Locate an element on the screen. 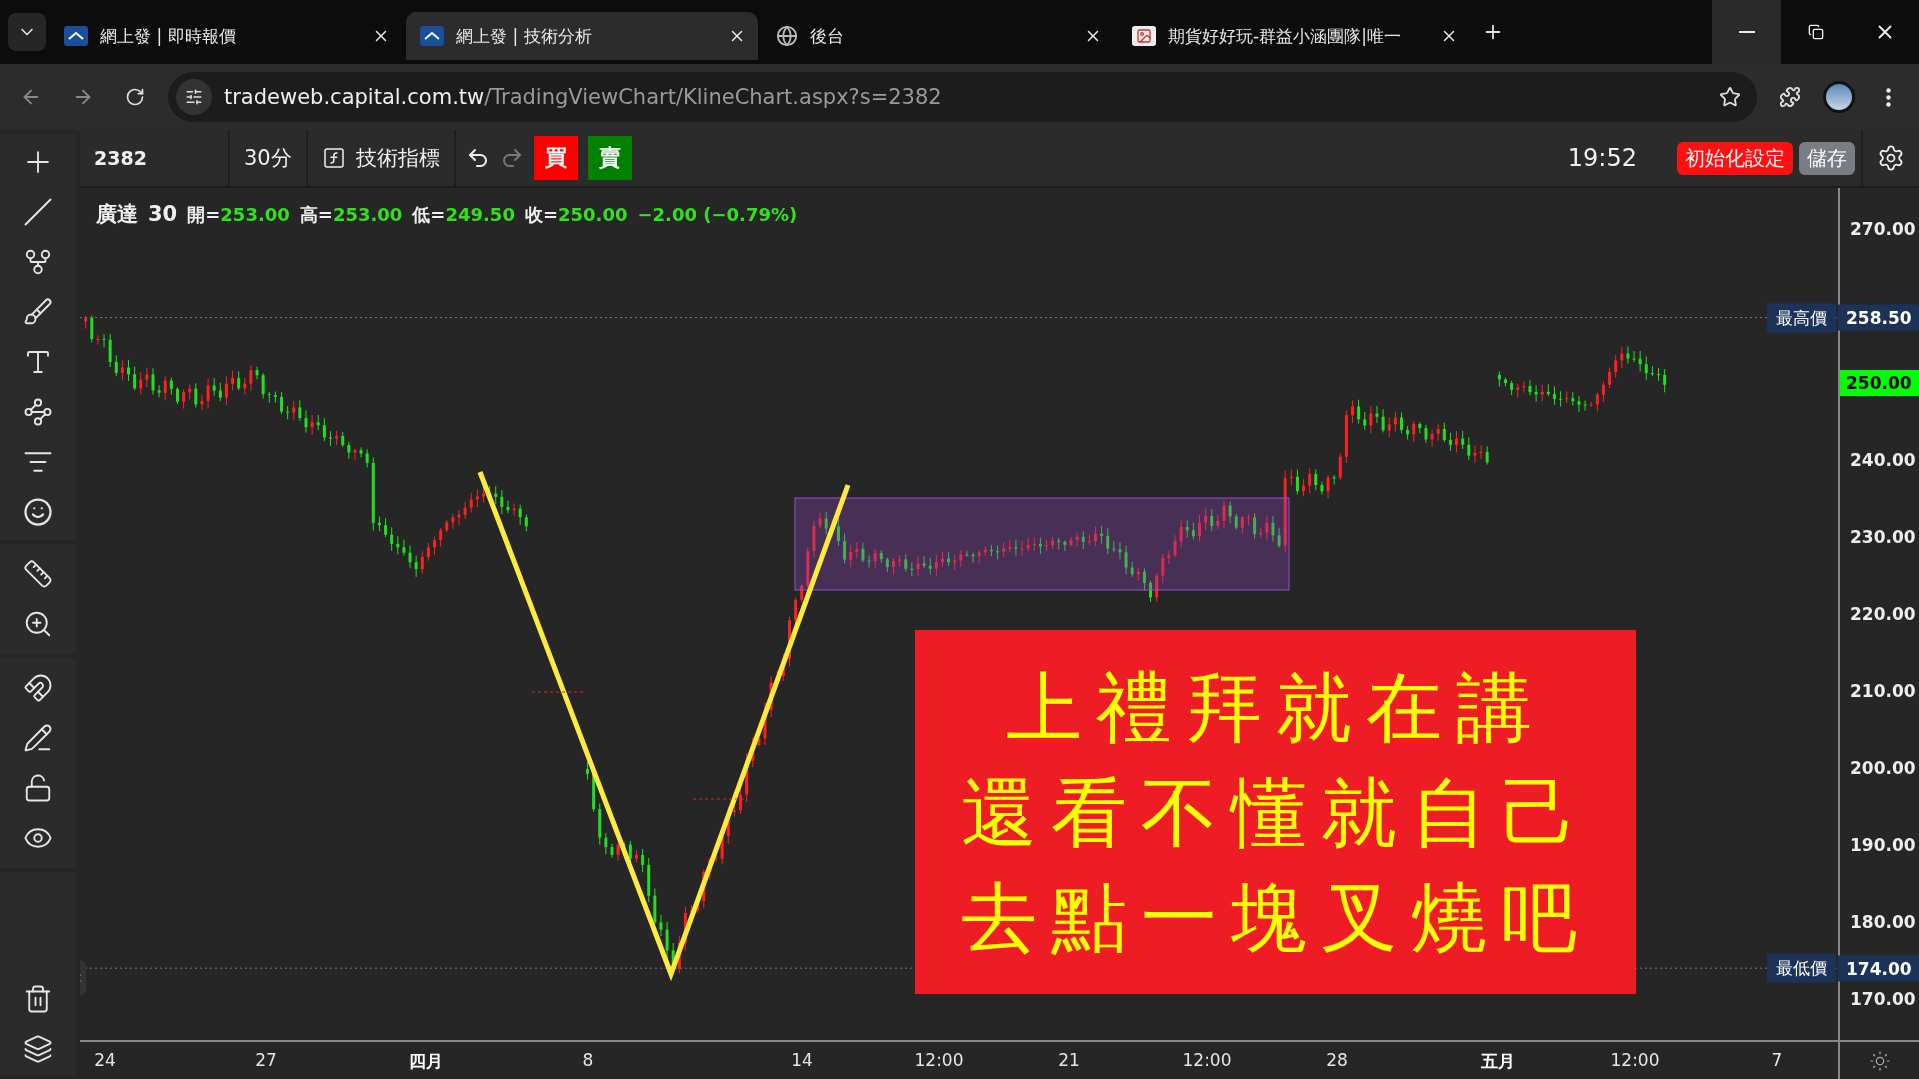 The width and height of the screenshot is (1919, 1079). price-change: −2.00 (−0.79%) is located at coordinates (717, 214).